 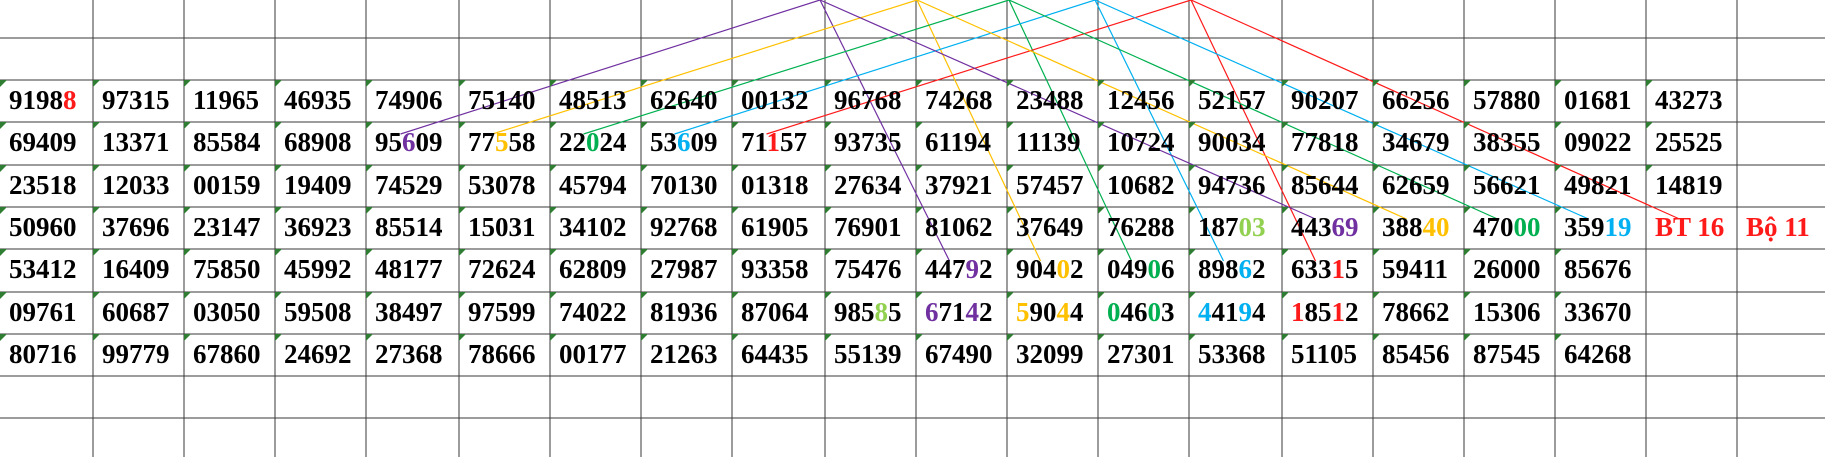 What do you see at coordinates (1600, 313) in the screenshot?
I see `number-cell: 33670` at bounding box center [1600, 313].